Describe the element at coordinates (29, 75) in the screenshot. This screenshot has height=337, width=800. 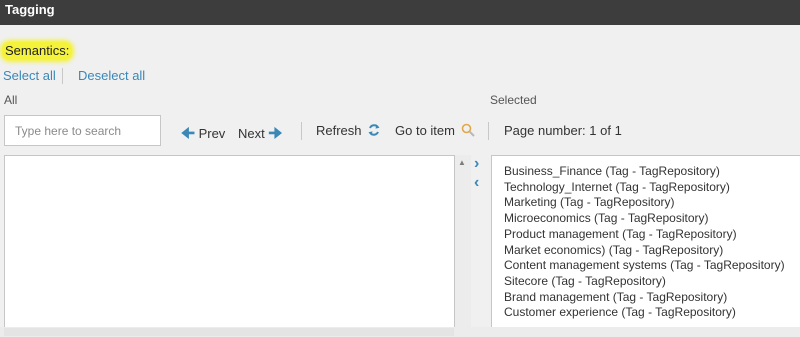
I see `select-all-link: Select all` at that location.